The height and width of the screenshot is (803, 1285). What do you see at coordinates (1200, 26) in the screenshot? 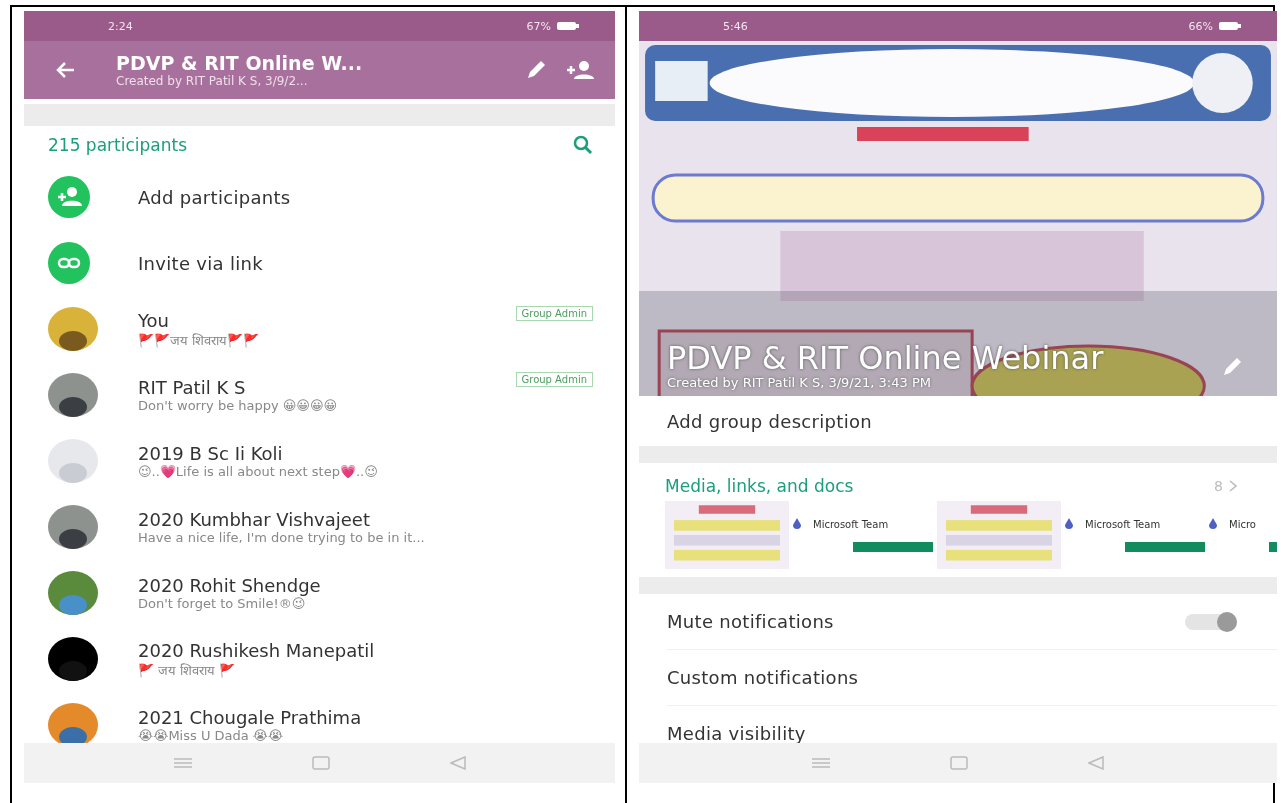
I see `battery-level: 66%` at bounding box center [1200, 26].